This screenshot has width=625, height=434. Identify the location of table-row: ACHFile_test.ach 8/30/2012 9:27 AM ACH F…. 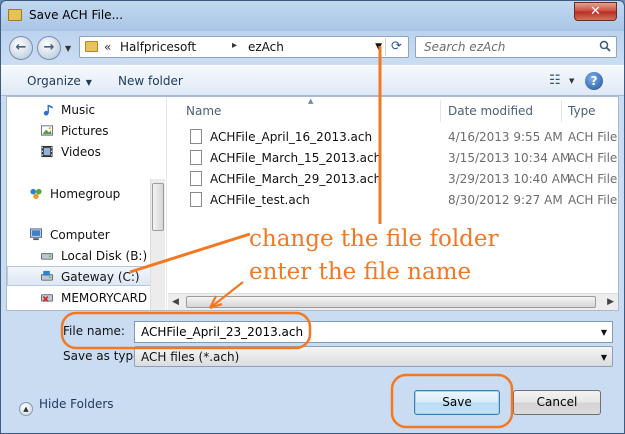
(402, 200).